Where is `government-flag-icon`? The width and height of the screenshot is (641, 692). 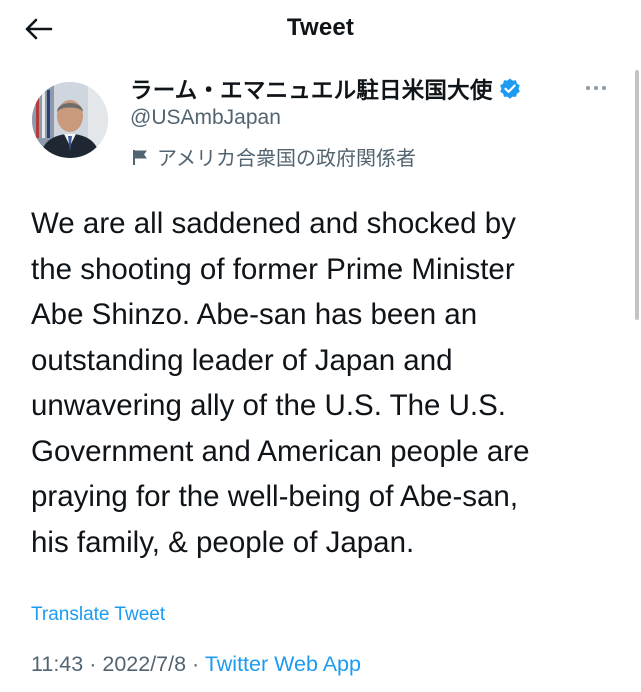
government-flag-icon is located at coordinates (140, 157).